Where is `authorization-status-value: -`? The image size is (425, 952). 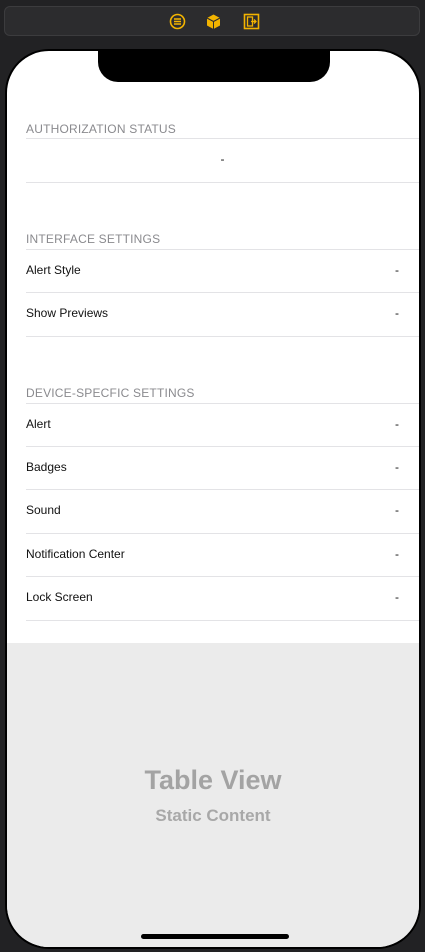
authorization-status-value: - is located at coordinates (222, 159).